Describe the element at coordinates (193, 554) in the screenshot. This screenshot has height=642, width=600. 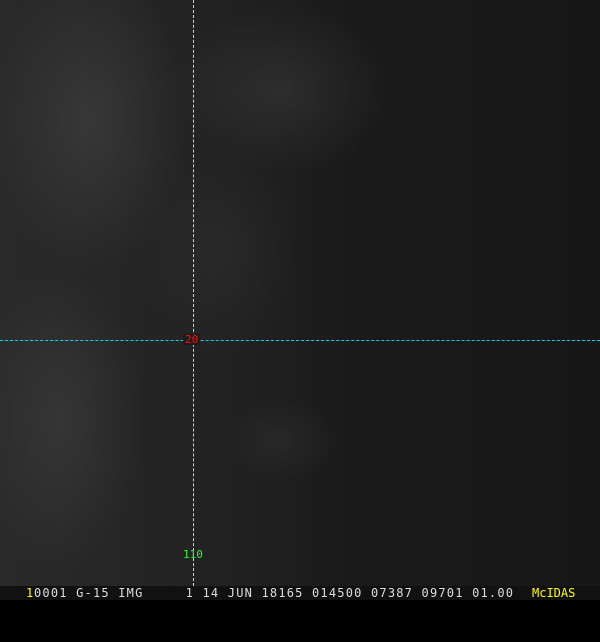
I see `longitude-label: 110` at that location.